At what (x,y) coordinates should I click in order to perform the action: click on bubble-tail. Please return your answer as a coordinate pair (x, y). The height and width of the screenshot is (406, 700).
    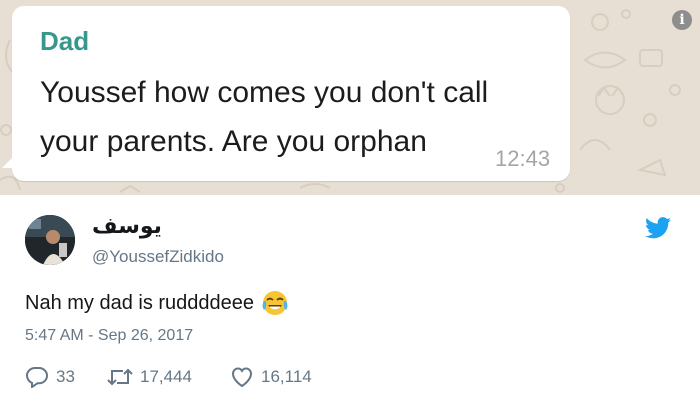
    Looking at the image, I should click on (9, 161).